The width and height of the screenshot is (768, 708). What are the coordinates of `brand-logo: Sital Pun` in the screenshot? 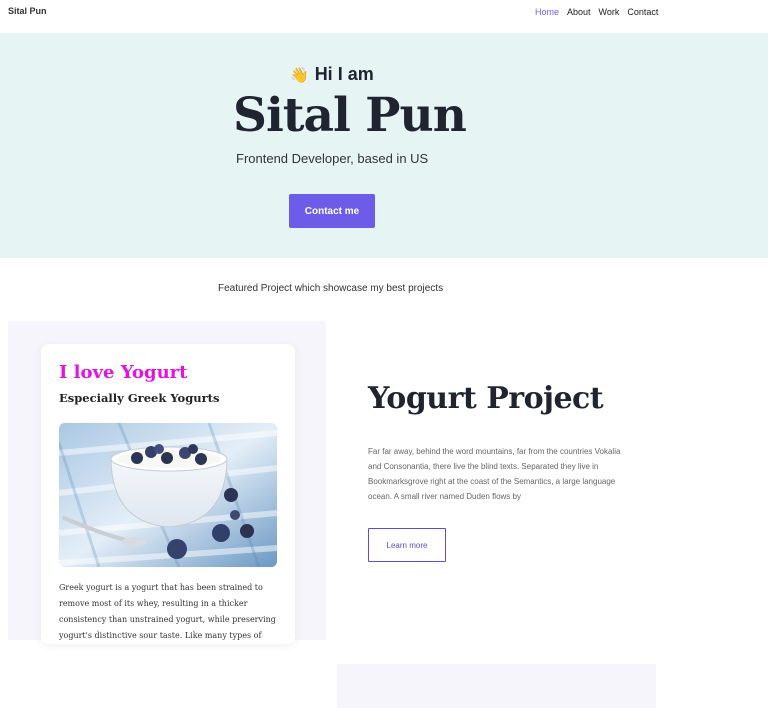 It's located at (27, 11).